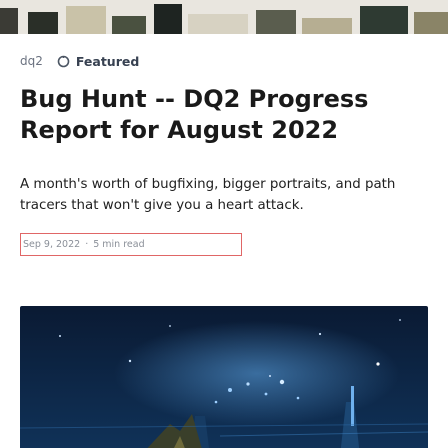 Image resolution: width=448 pixels, height=448 pixels. I want to click on repo-tag: dq2, so click(31, 61).